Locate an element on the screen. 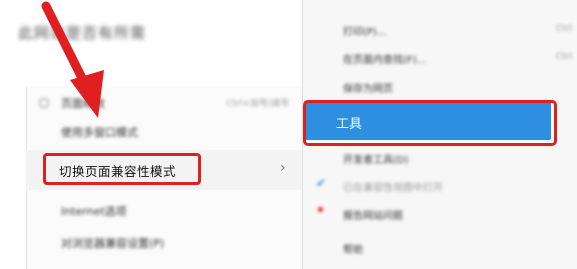  red-arrow-pointer is located at coordinates (72, 59).